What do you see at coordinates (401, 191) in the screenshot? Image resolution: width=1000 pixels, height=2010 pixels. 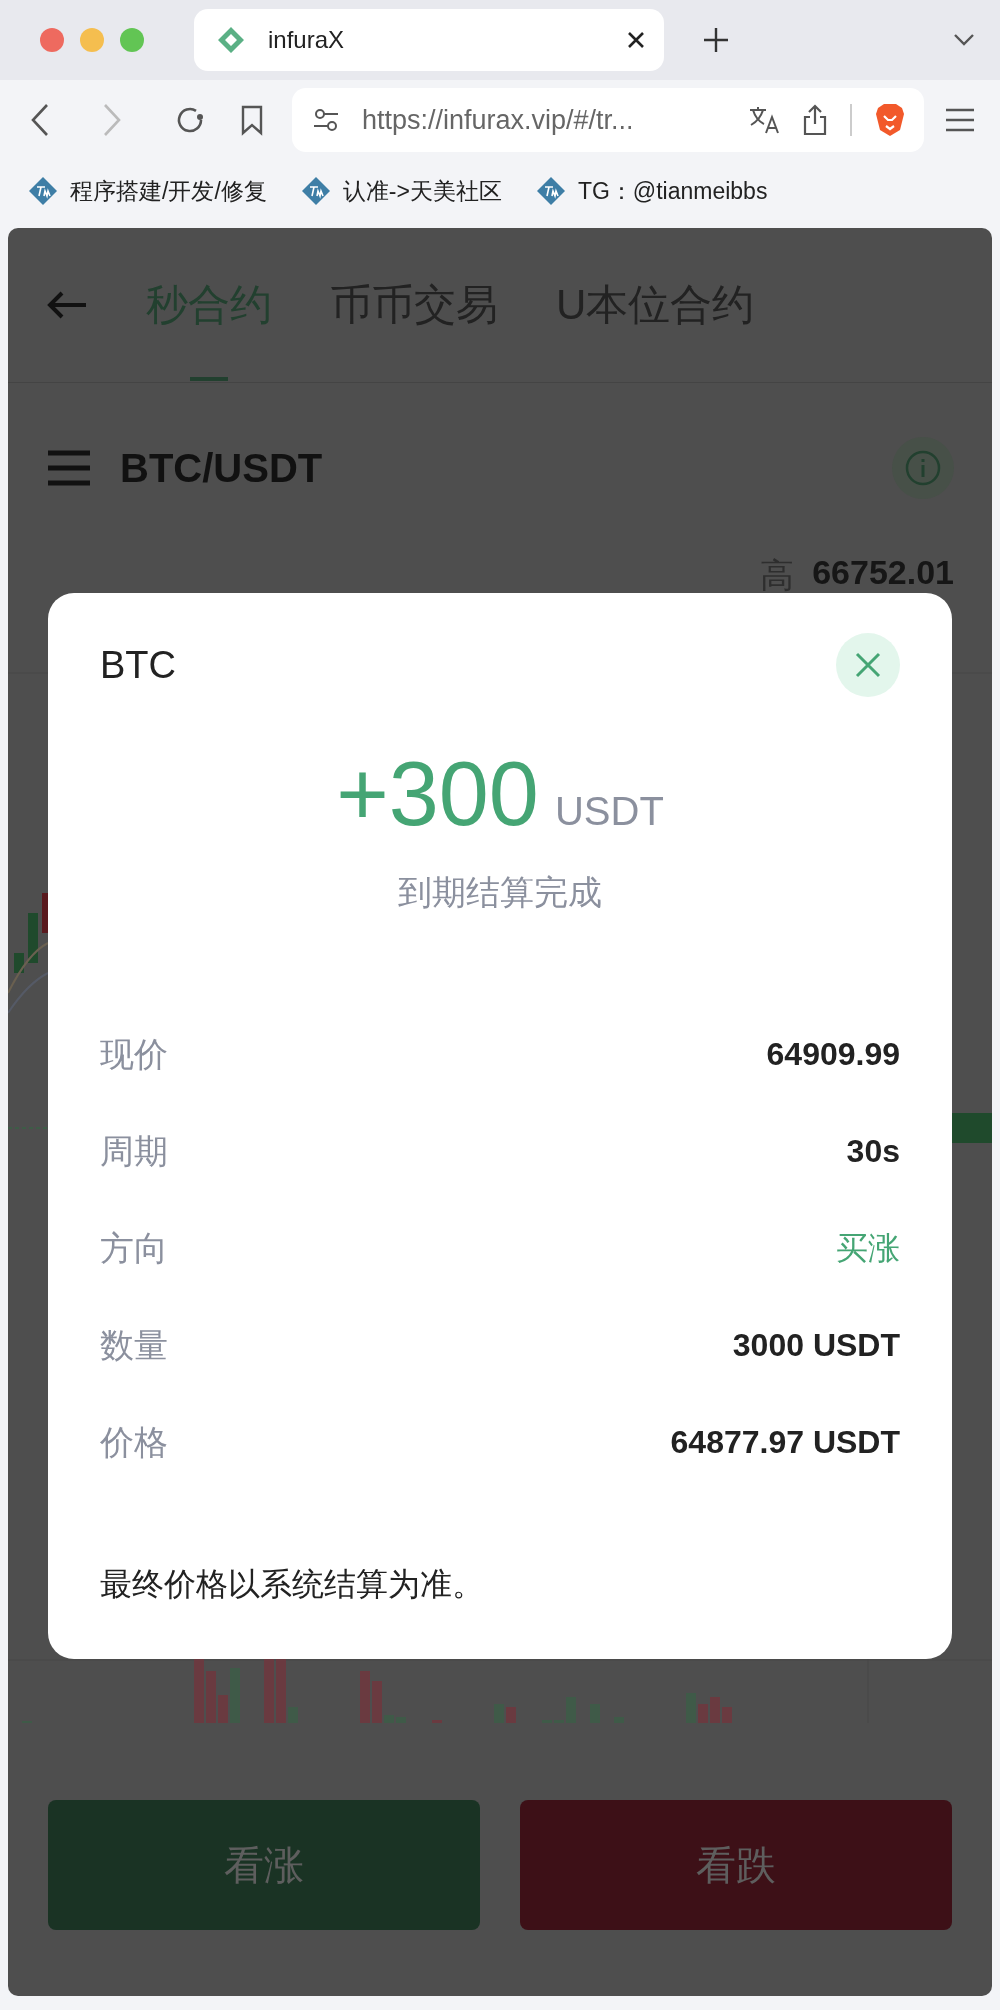 I see `bookmark-item: 认准->天美社区` at bounding box center [401, 191].